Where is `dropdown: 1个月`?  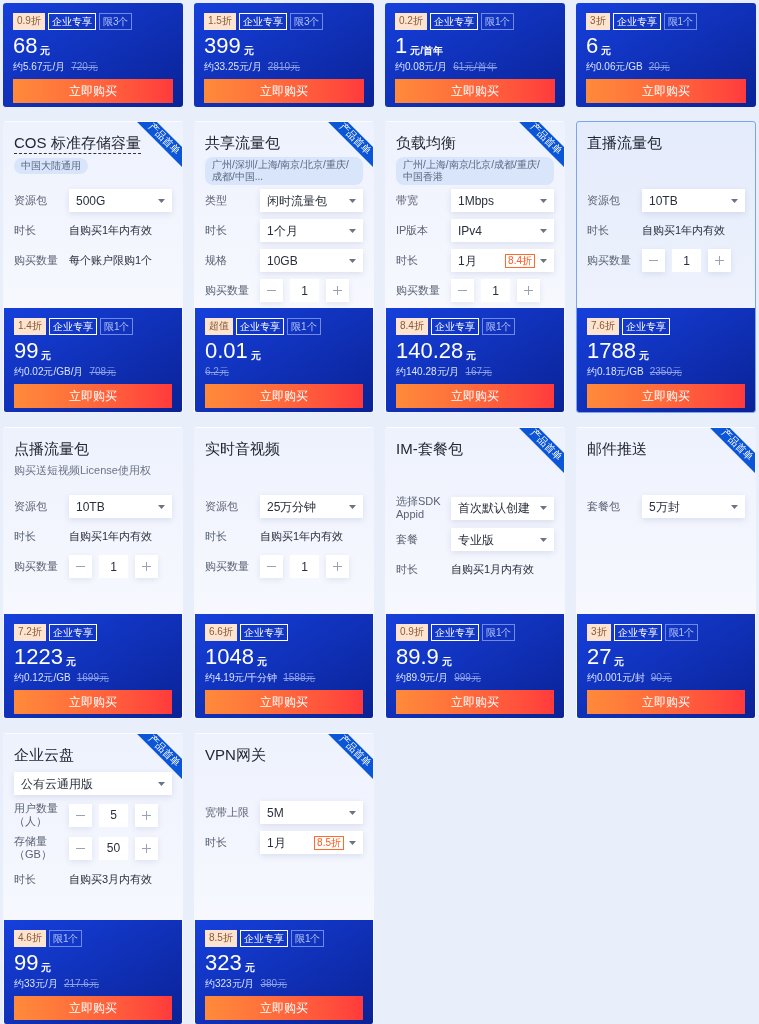 dropdown: 1个月 is located at coordinates (311, 230).